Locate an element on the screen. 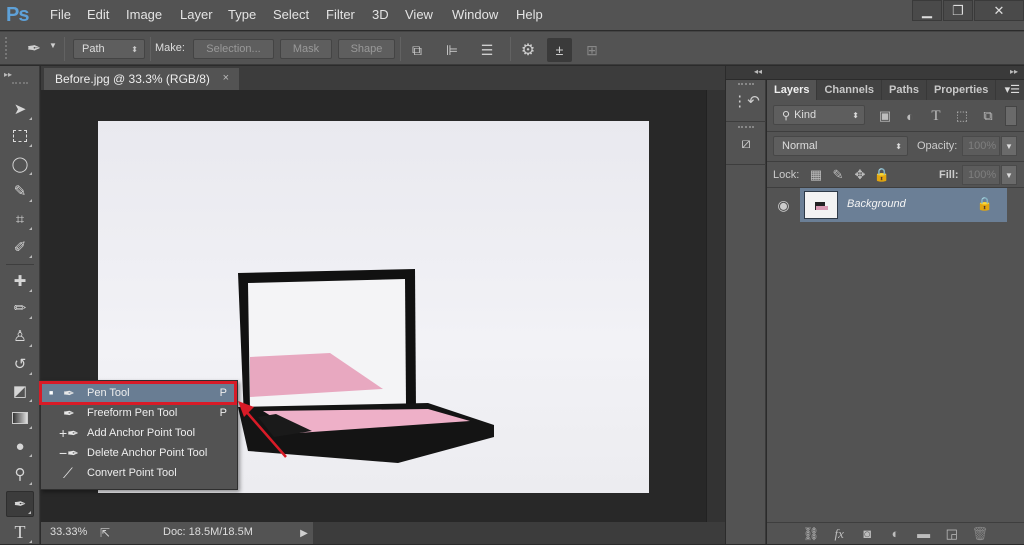 The height and width of the screenshot is (545, 1024). filter-pixel-icon: ▣ is located at coordinates (885, 116).